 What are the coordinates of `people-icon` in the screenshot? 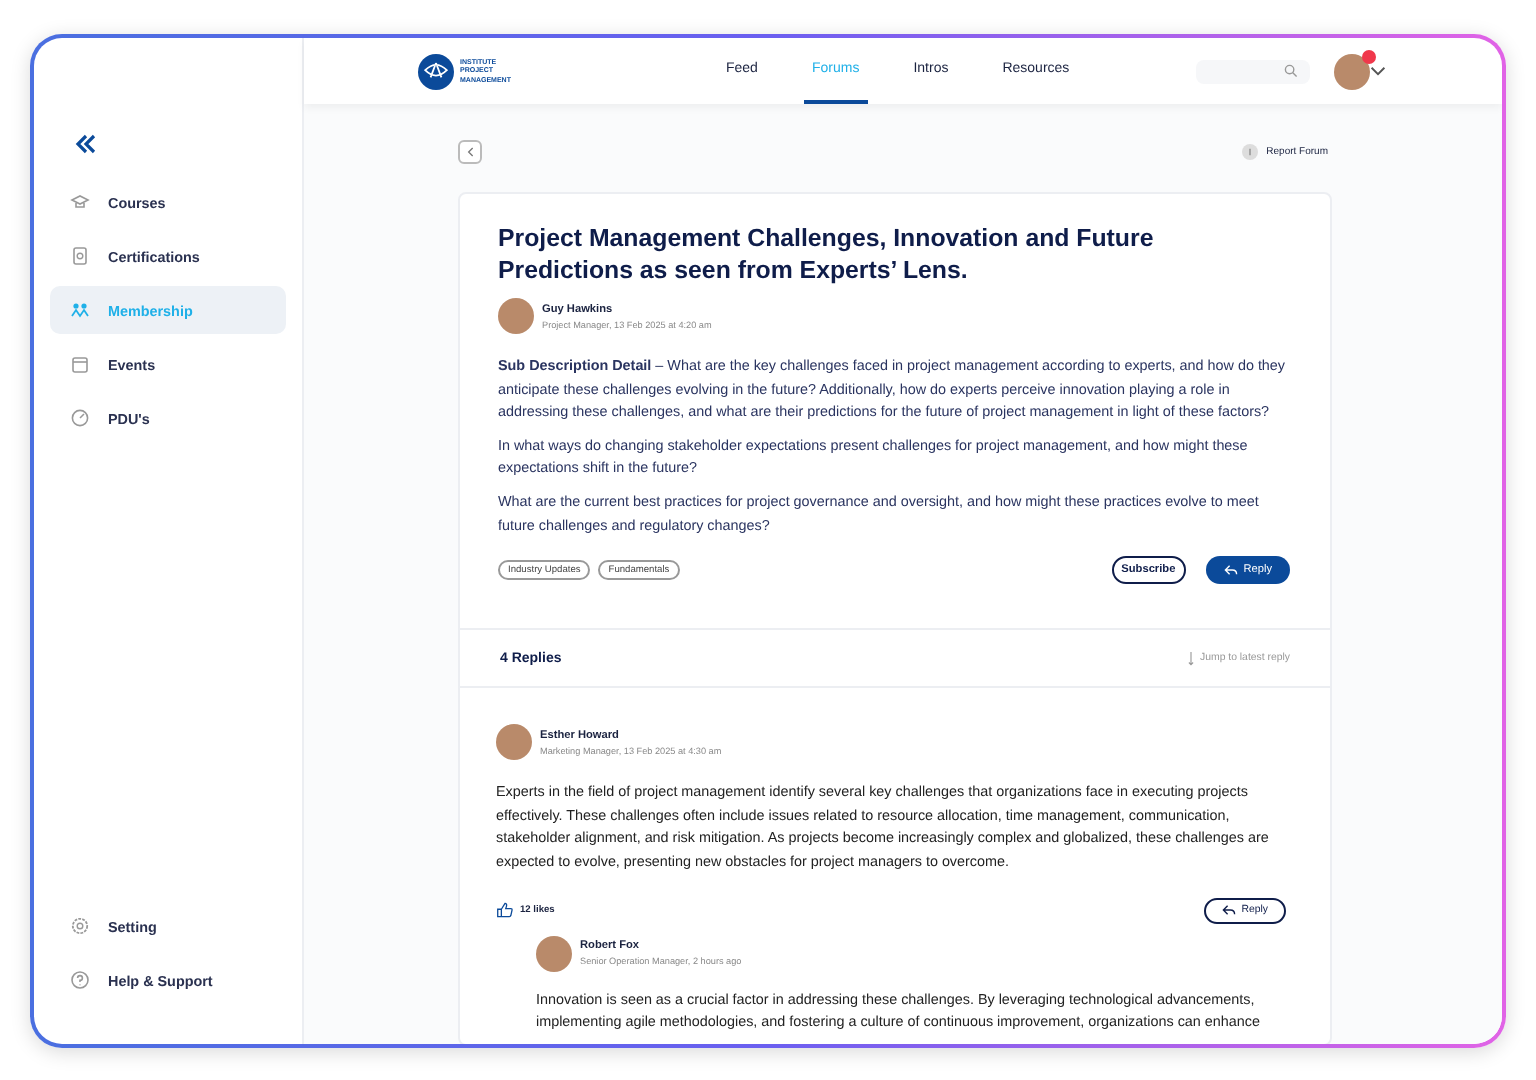 It's located at (80, 310).